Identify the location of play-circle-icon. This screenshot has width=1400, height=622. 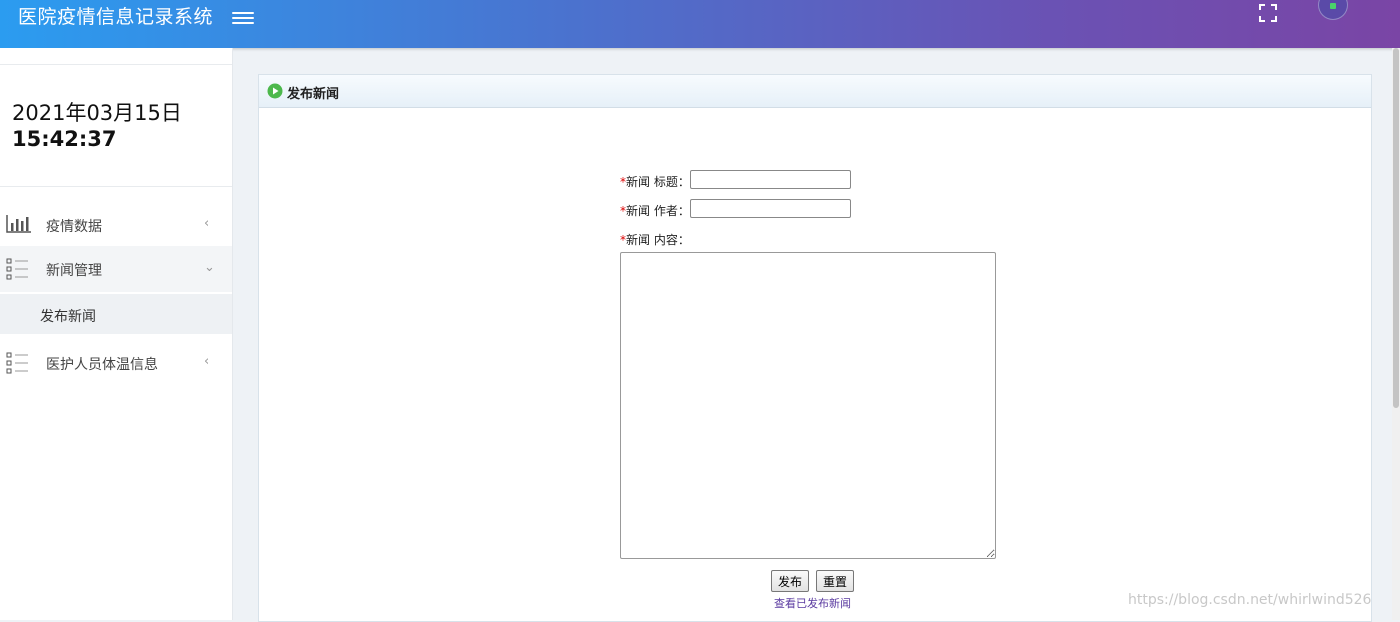
(275, 91).